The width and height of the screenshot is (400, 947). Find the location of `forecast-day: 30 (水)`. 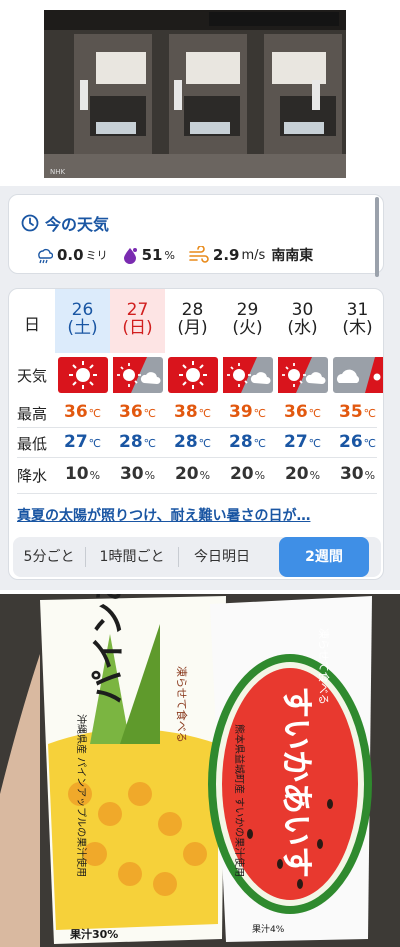

forecast-day: 30 (水) is located at coordinates (302, 321).